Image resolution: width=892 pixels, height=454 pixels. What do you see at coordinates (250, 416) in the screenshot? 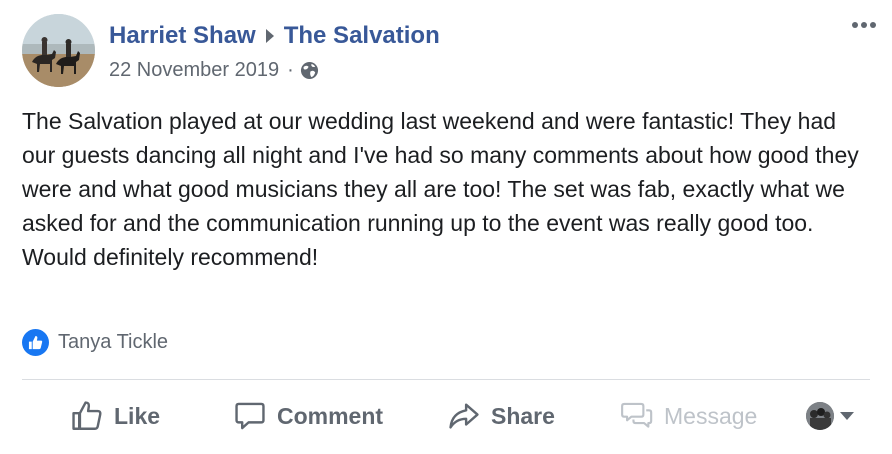
I see `comment-icon` at bounding box center [250, 416].